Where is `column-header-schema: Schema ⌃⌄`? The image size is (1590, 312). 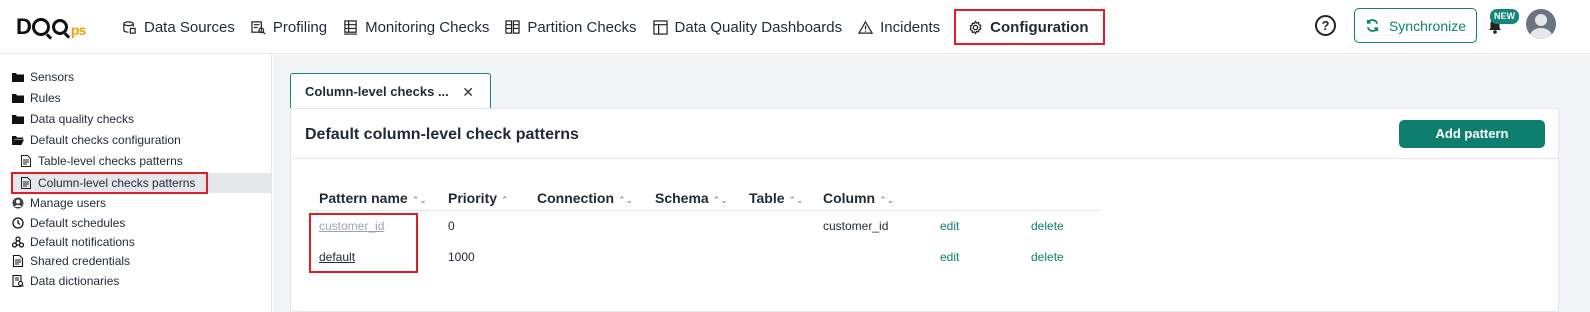
column-header-schema: Schema ⌃⌄ is located at coordinates (691, 198).